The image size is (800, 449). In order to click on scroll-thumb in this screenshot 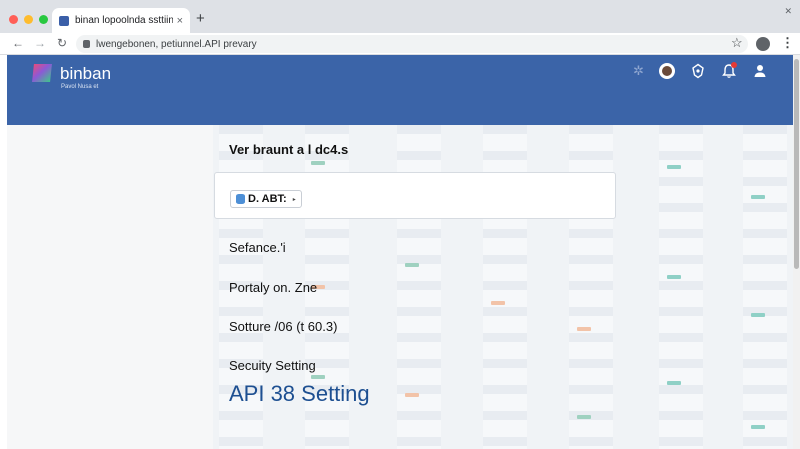, I will do `click(796, 164)`.